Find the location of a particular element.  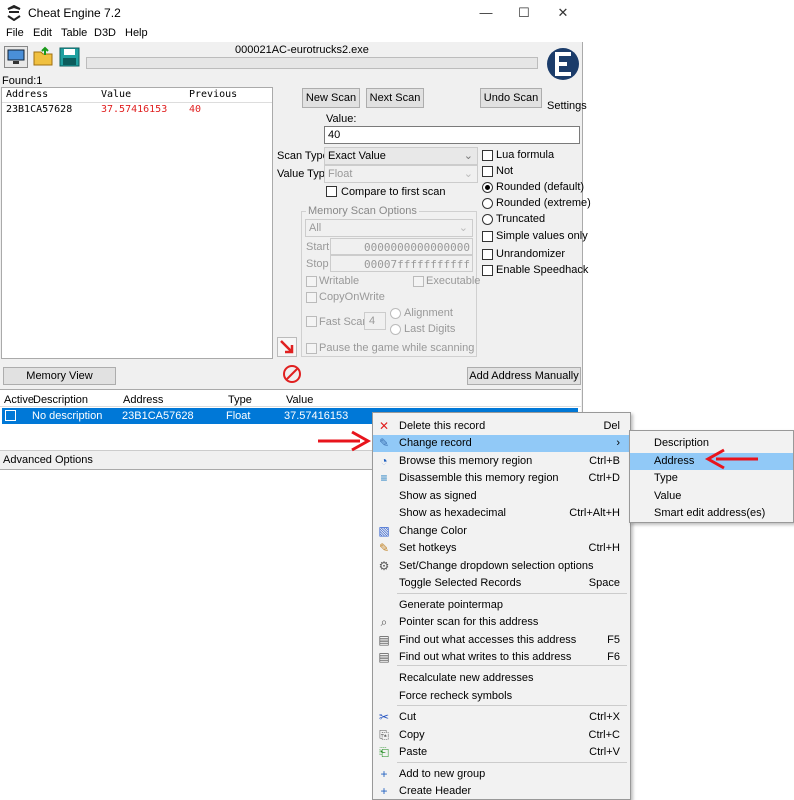

cheat-engine-logo-icon is located at coordinates (563, 65).